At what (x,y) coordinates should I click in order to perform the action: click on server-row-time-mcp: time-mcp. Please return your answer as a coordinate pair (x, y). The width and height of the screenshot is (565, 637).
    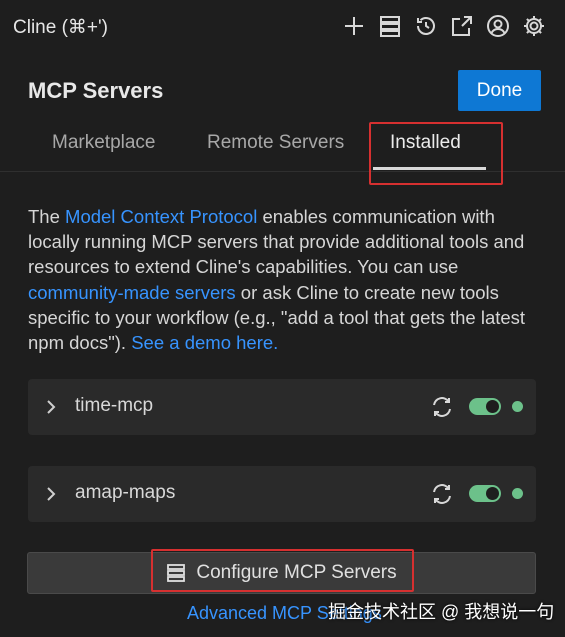
    Looking at the image, I should click on (282, 407).